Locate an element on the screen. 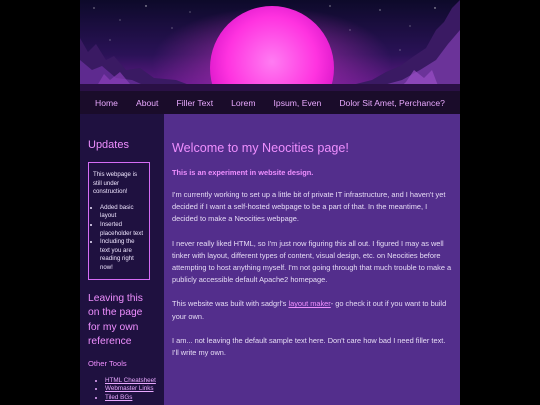 The image size is (540, 405). layout-maker-link: layout maker is located at coordinates (309, 303).